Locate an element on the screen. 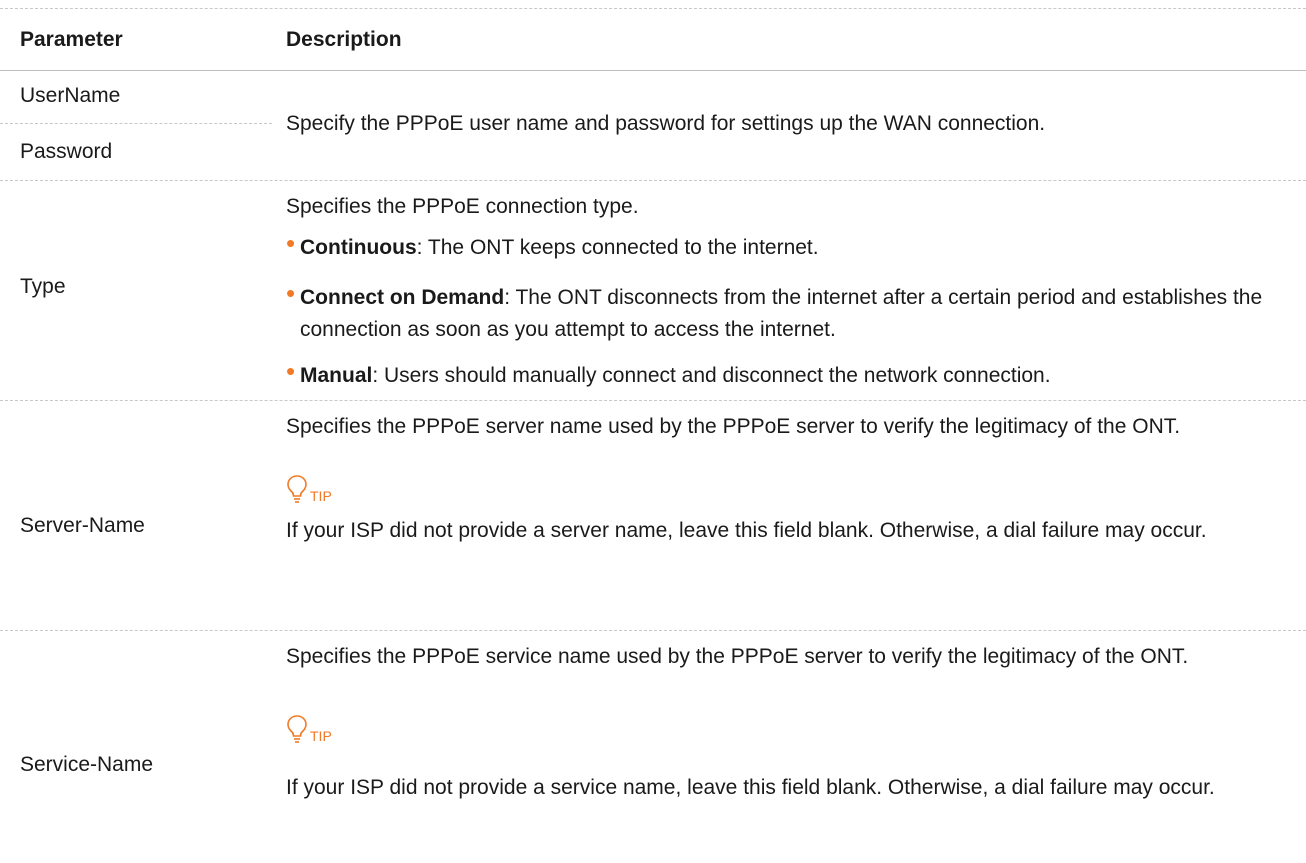 The height and width of the screenshot is (863, 1306). table-top-border is located at coordinates (653, 8).